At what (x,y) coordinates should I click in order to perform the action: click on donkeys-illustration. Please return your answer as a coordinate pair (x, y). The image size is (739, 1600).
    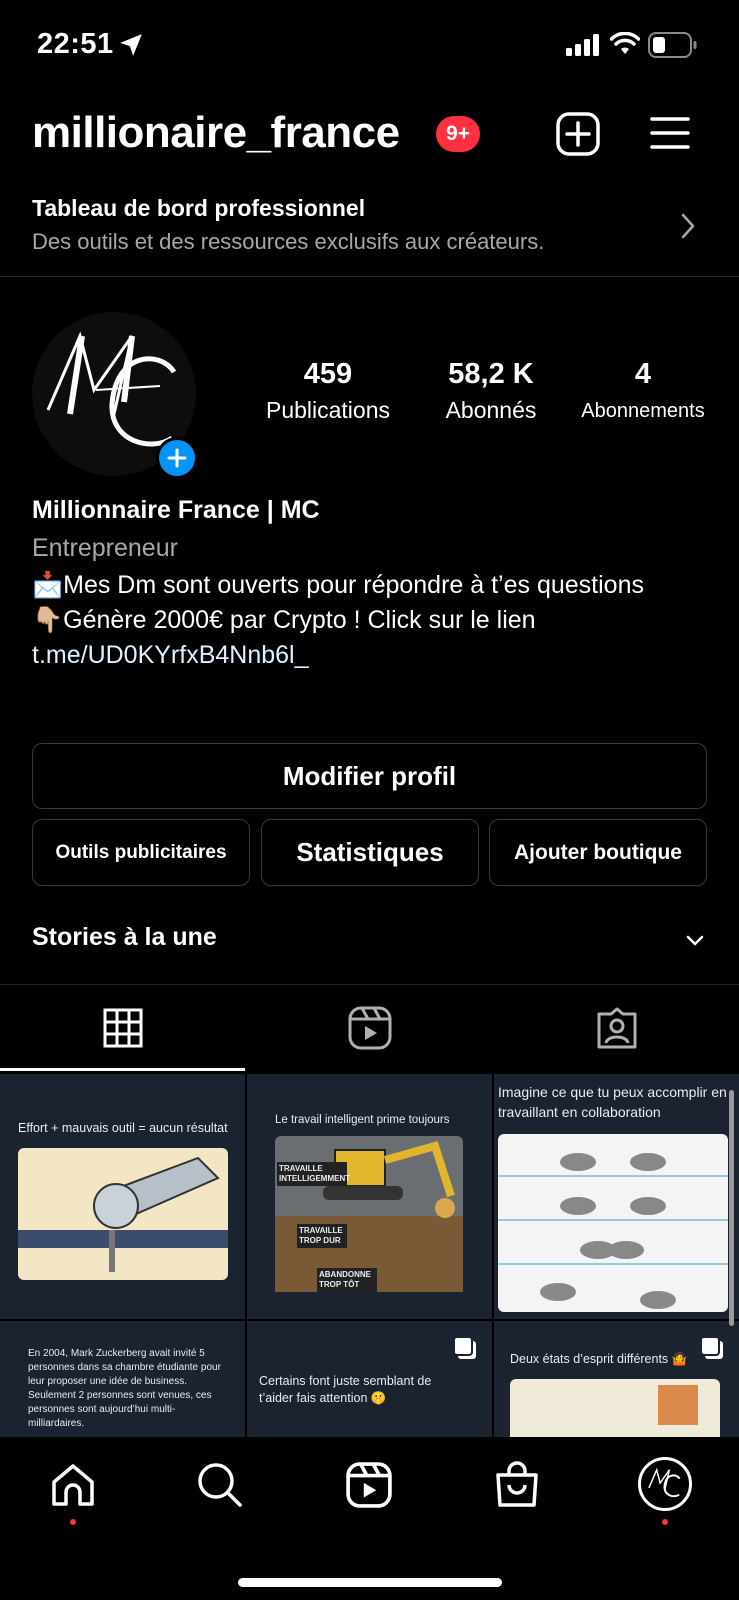
    Looking at the image, I should click on (613, 1223).